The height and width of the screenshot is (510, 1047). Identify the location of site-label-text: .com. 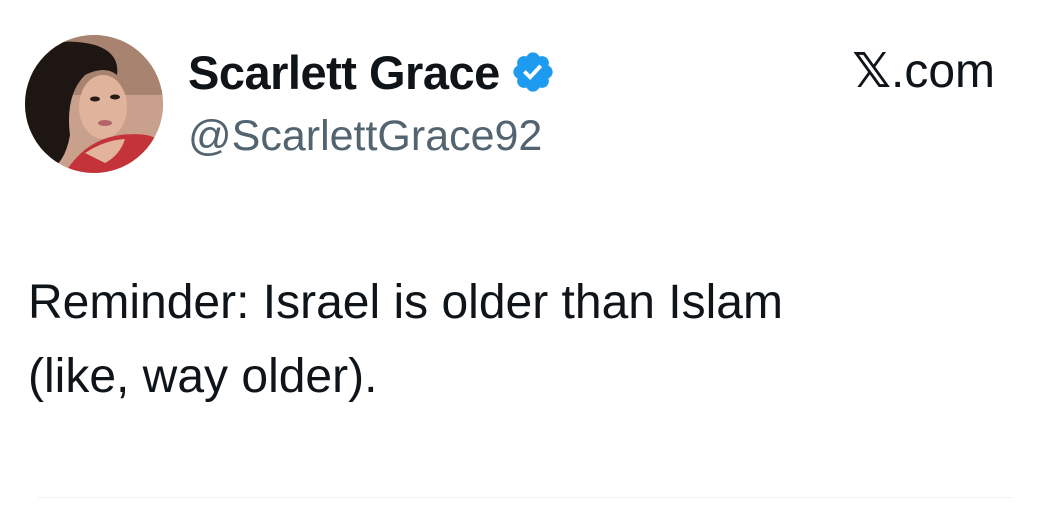
(942, 71).